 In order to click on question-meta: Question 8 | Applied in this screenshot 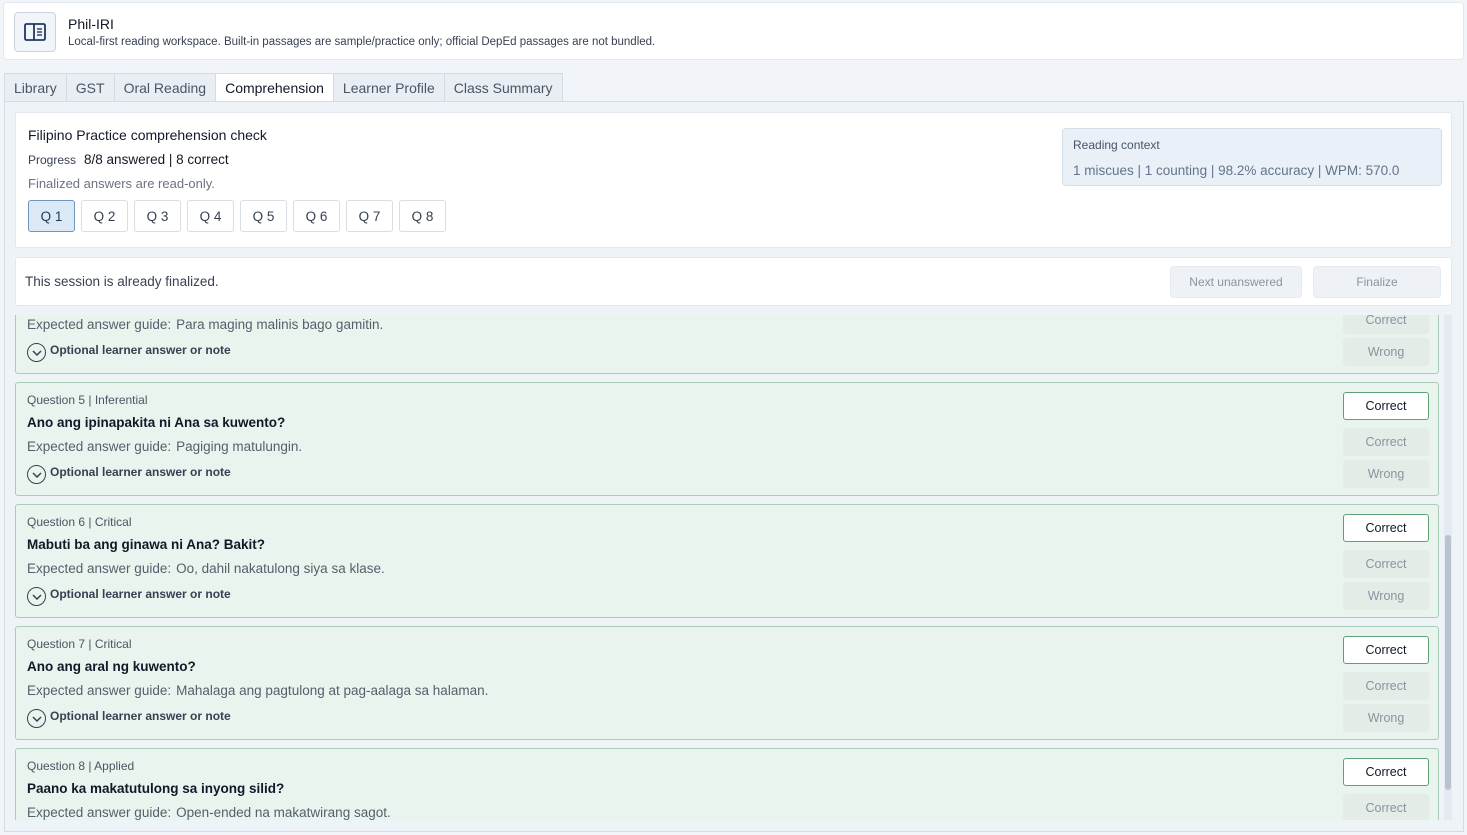, I will do `click(81, 766)`.